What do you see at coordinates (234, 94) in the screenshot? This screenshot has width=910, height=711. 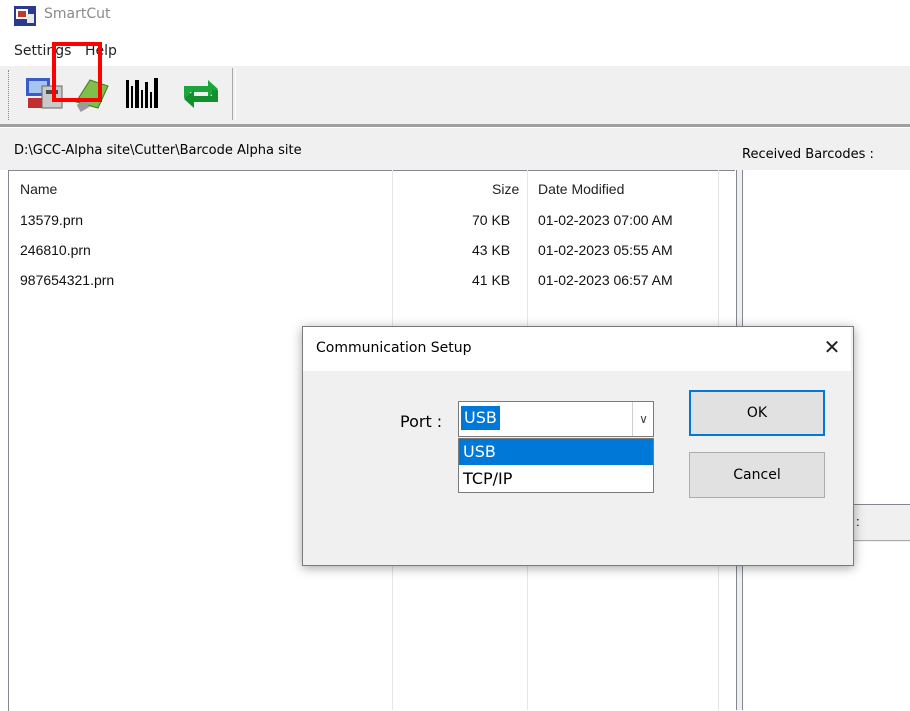 I see `toolbar-separator` at bounding box center [234, 94].